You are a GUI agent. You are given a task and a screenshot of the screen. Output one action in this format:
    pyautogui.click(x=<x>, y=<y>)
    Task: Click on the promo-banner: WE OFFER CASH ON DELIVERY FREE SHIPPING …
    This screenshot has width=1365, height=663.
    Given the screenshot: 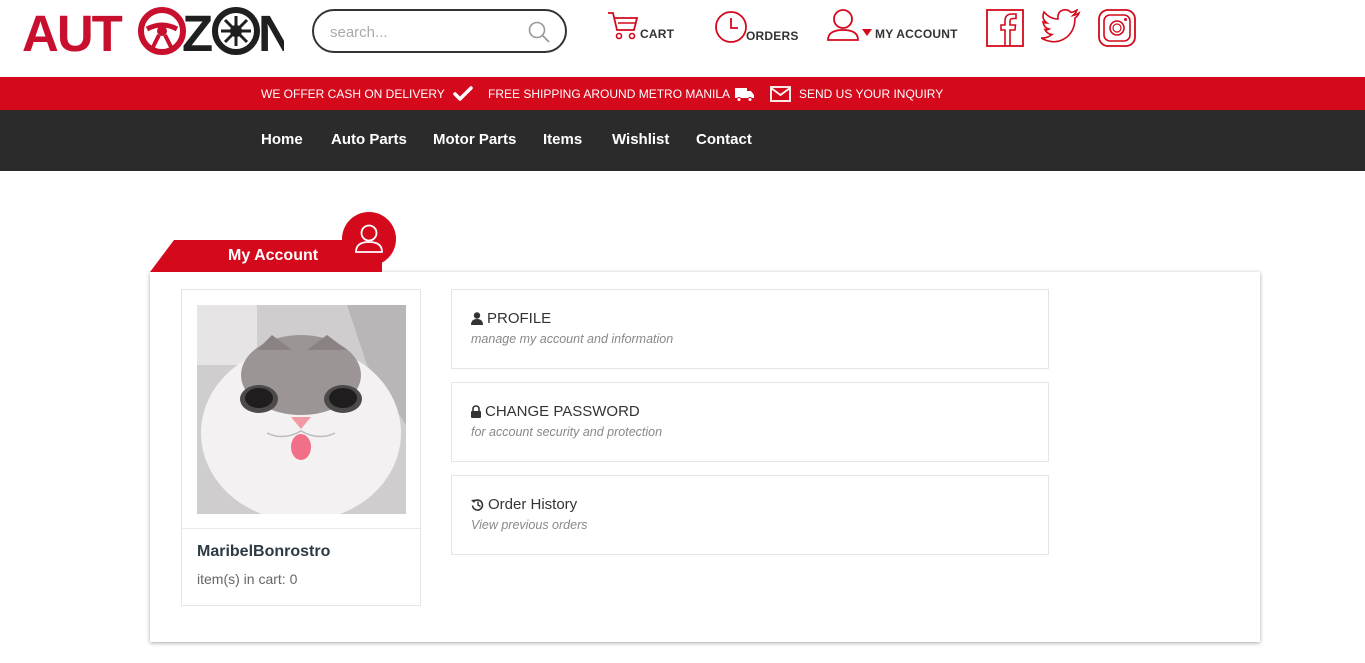 What is the action you would take?
    pyautogui.click(x=682, y=93)
    